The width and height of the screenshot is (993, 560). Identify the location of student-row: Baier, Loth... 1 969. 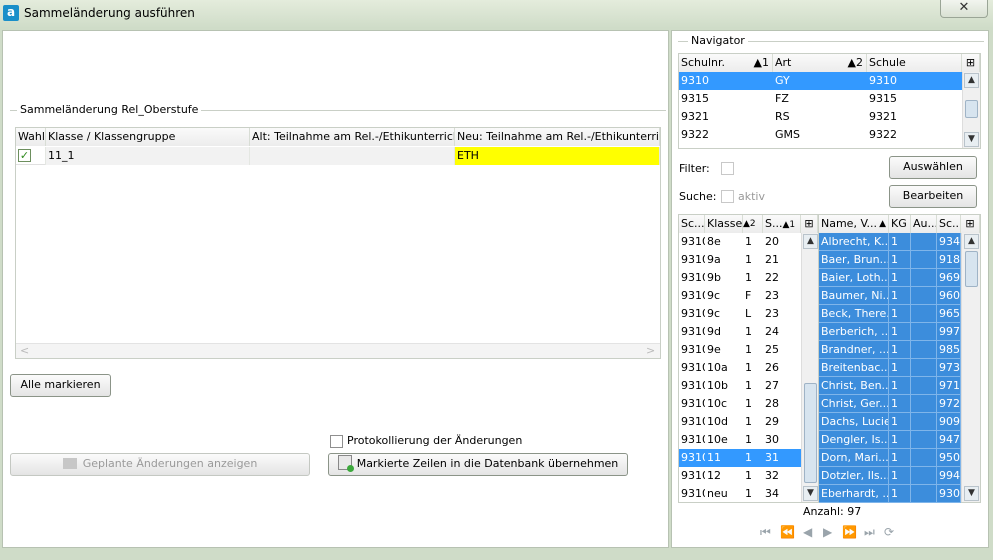
(890, 278).